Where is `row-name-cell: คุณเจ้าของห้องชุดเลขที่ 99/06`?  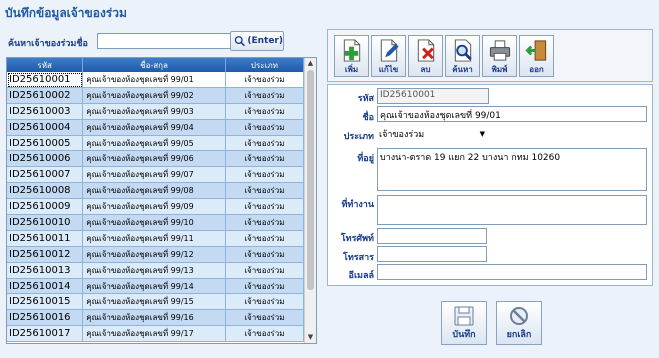 row-name-cell: คุณเจ้าของห้องชุดเลขที่ 99/06 is located at coordinates (154, 159).